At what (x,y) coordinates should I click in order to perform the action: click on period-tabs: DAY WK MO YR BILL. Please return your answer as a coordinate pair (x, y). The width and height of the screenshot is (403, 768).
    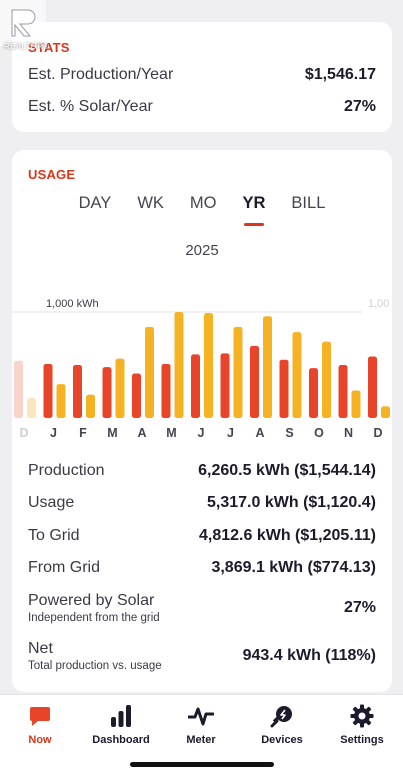
    Looking at the image, I should click on (202, 210).